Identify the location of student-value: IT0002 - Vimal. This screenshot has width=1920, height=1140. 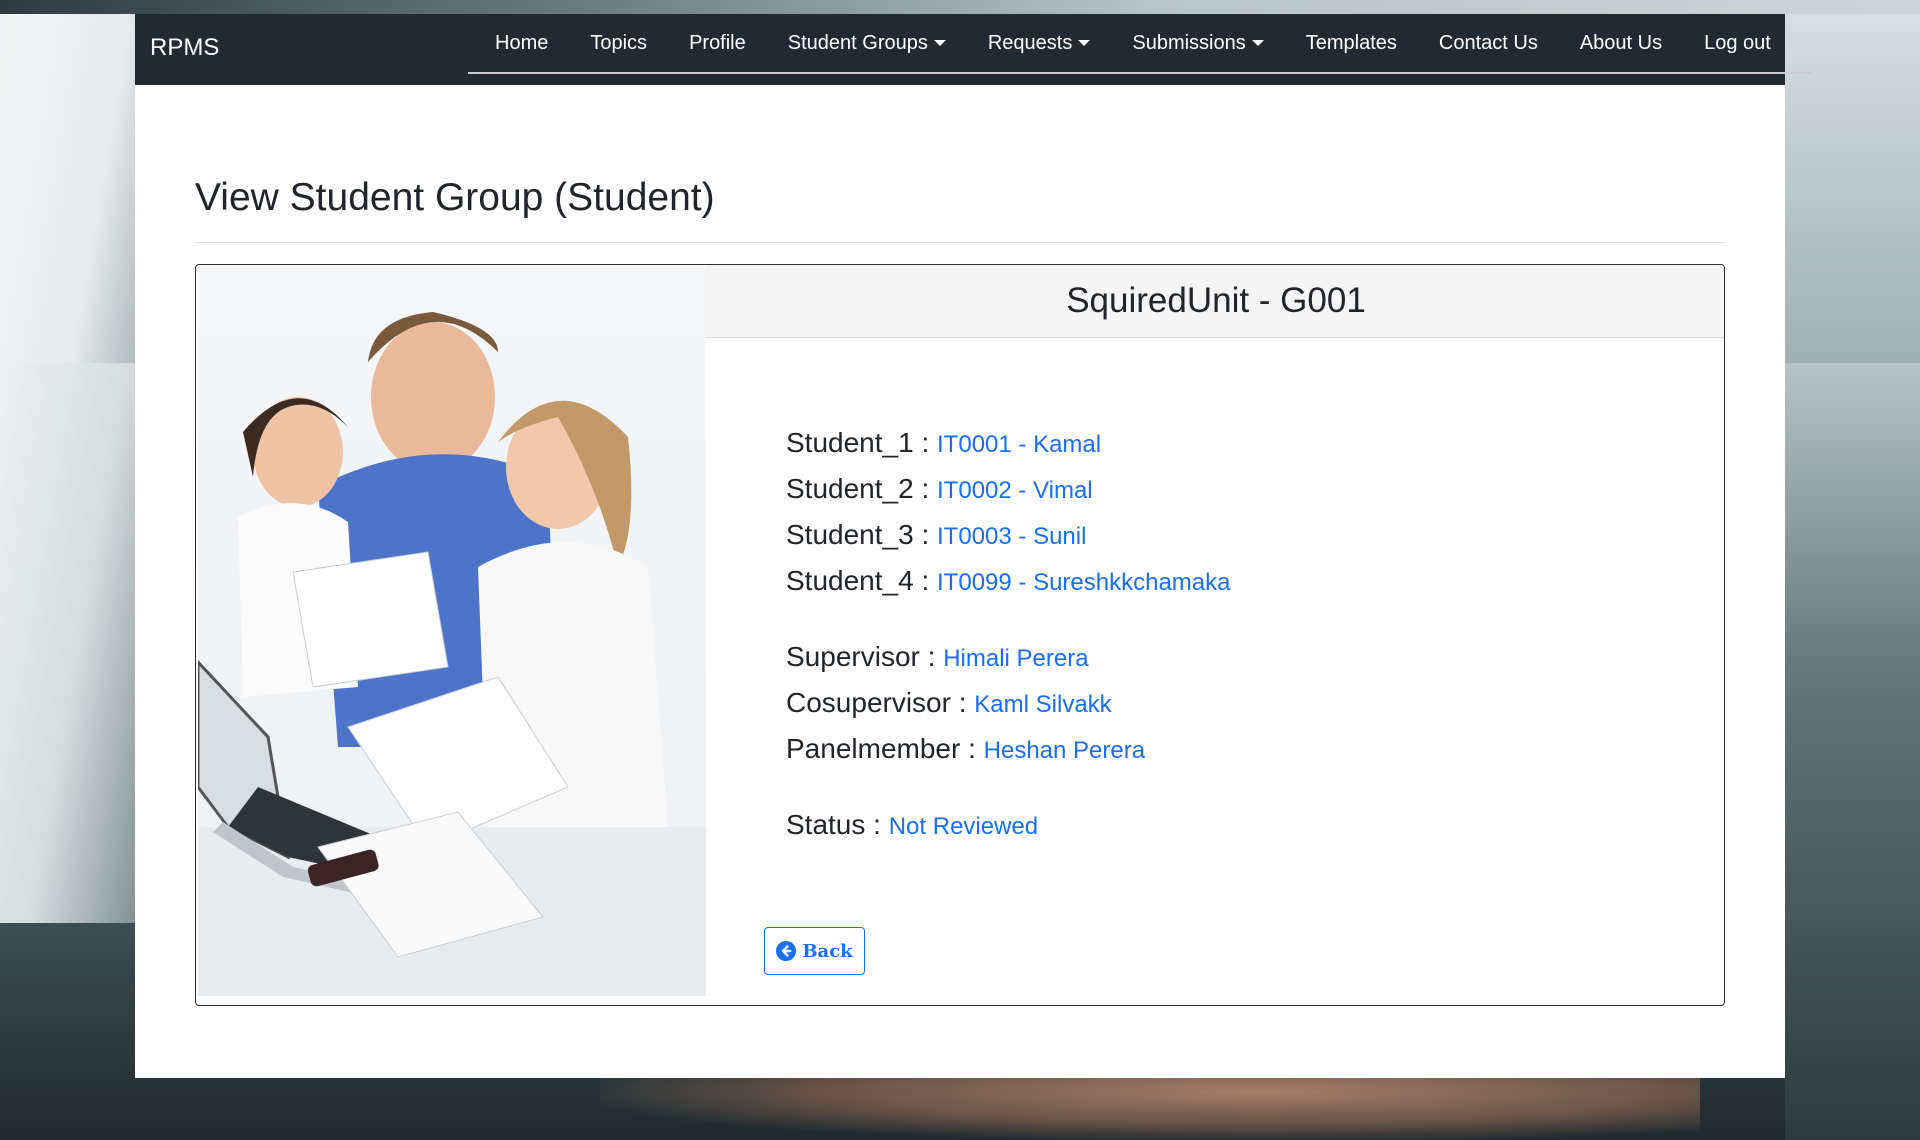
(1015, 490).